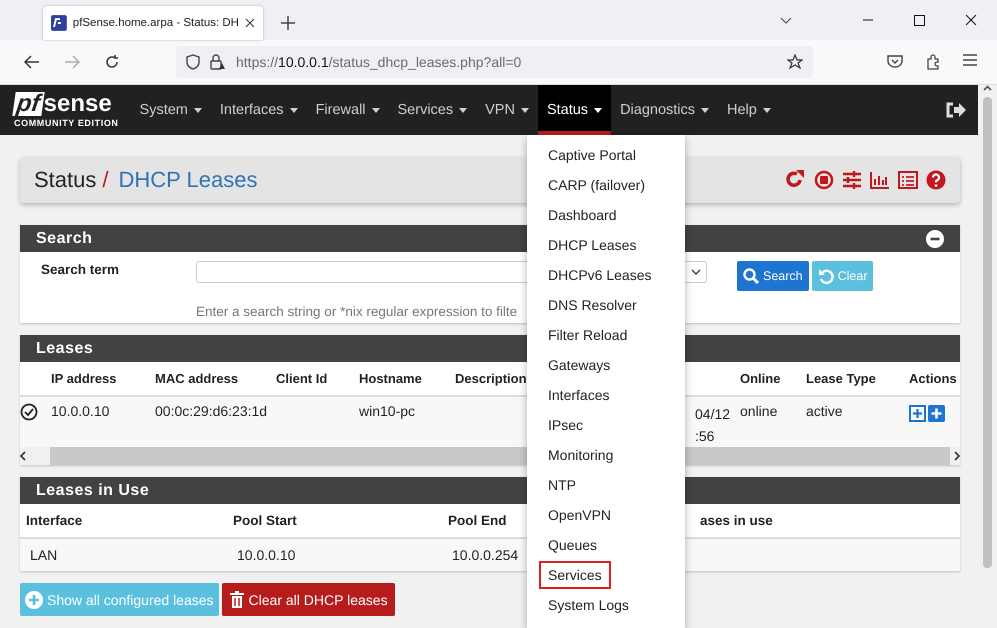 The height and width of the screenshot is (628, 997). Describe the element at coordinates (606, 335) in the screenshot. I see `menu-item: Filter Reload` at that location.